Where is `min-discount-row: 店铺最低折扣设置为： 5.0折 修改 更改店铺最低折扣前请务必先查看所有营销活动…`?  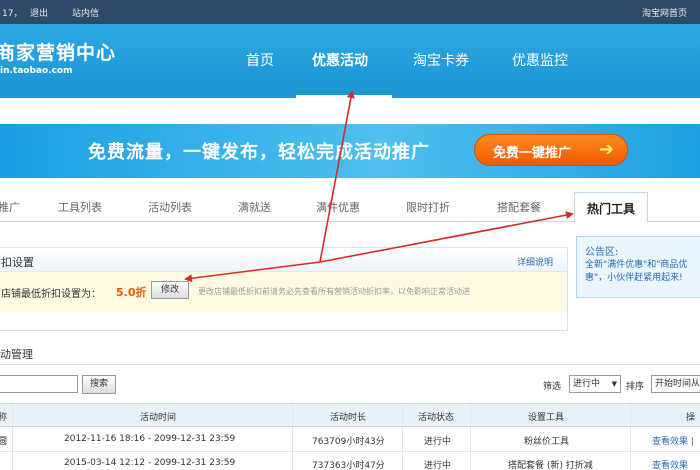
min-discount-row: 店铺最低折扣设置为： 5.0折 修改 更改店铺最低折扣前请务必先查看所有营销活动… is located at coordinates (283, 292).